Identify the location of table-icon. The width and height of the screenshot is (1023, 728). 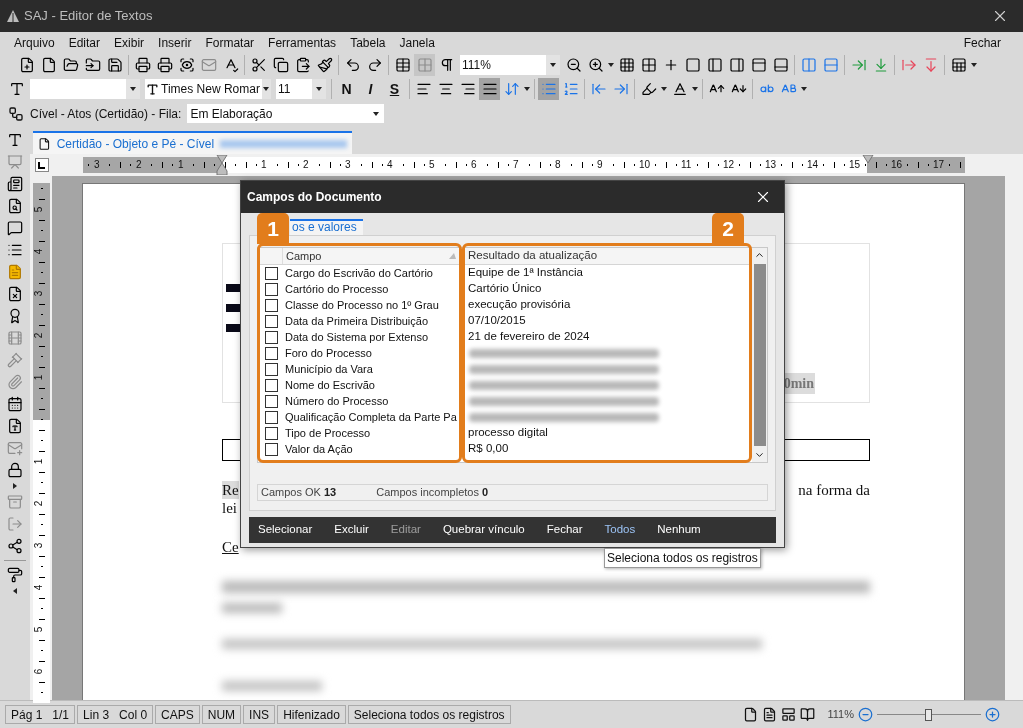
(402, 65).